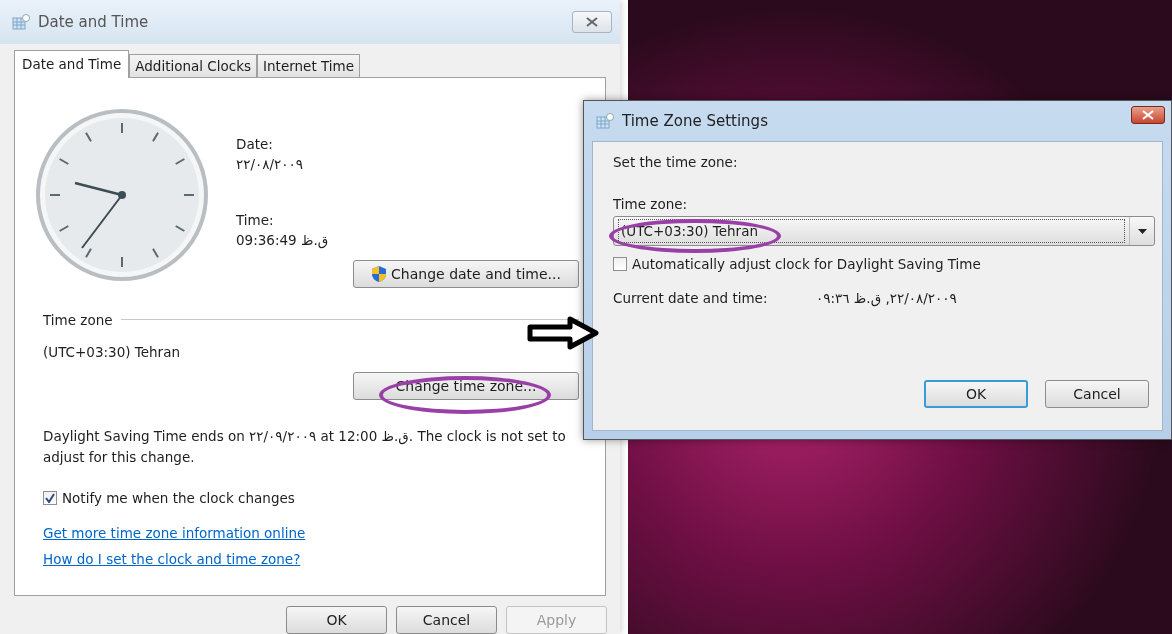 The image size is (1172, 634). I want to click on time-value: 09:36:49 ق.ظ, so click(283, 240).